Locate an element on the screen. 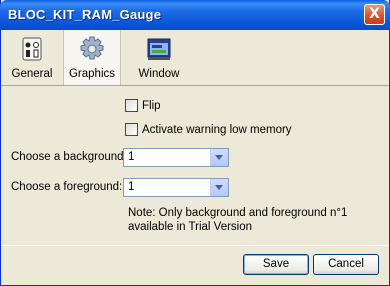  tab-window: Window is located at coordinates (159, 57).